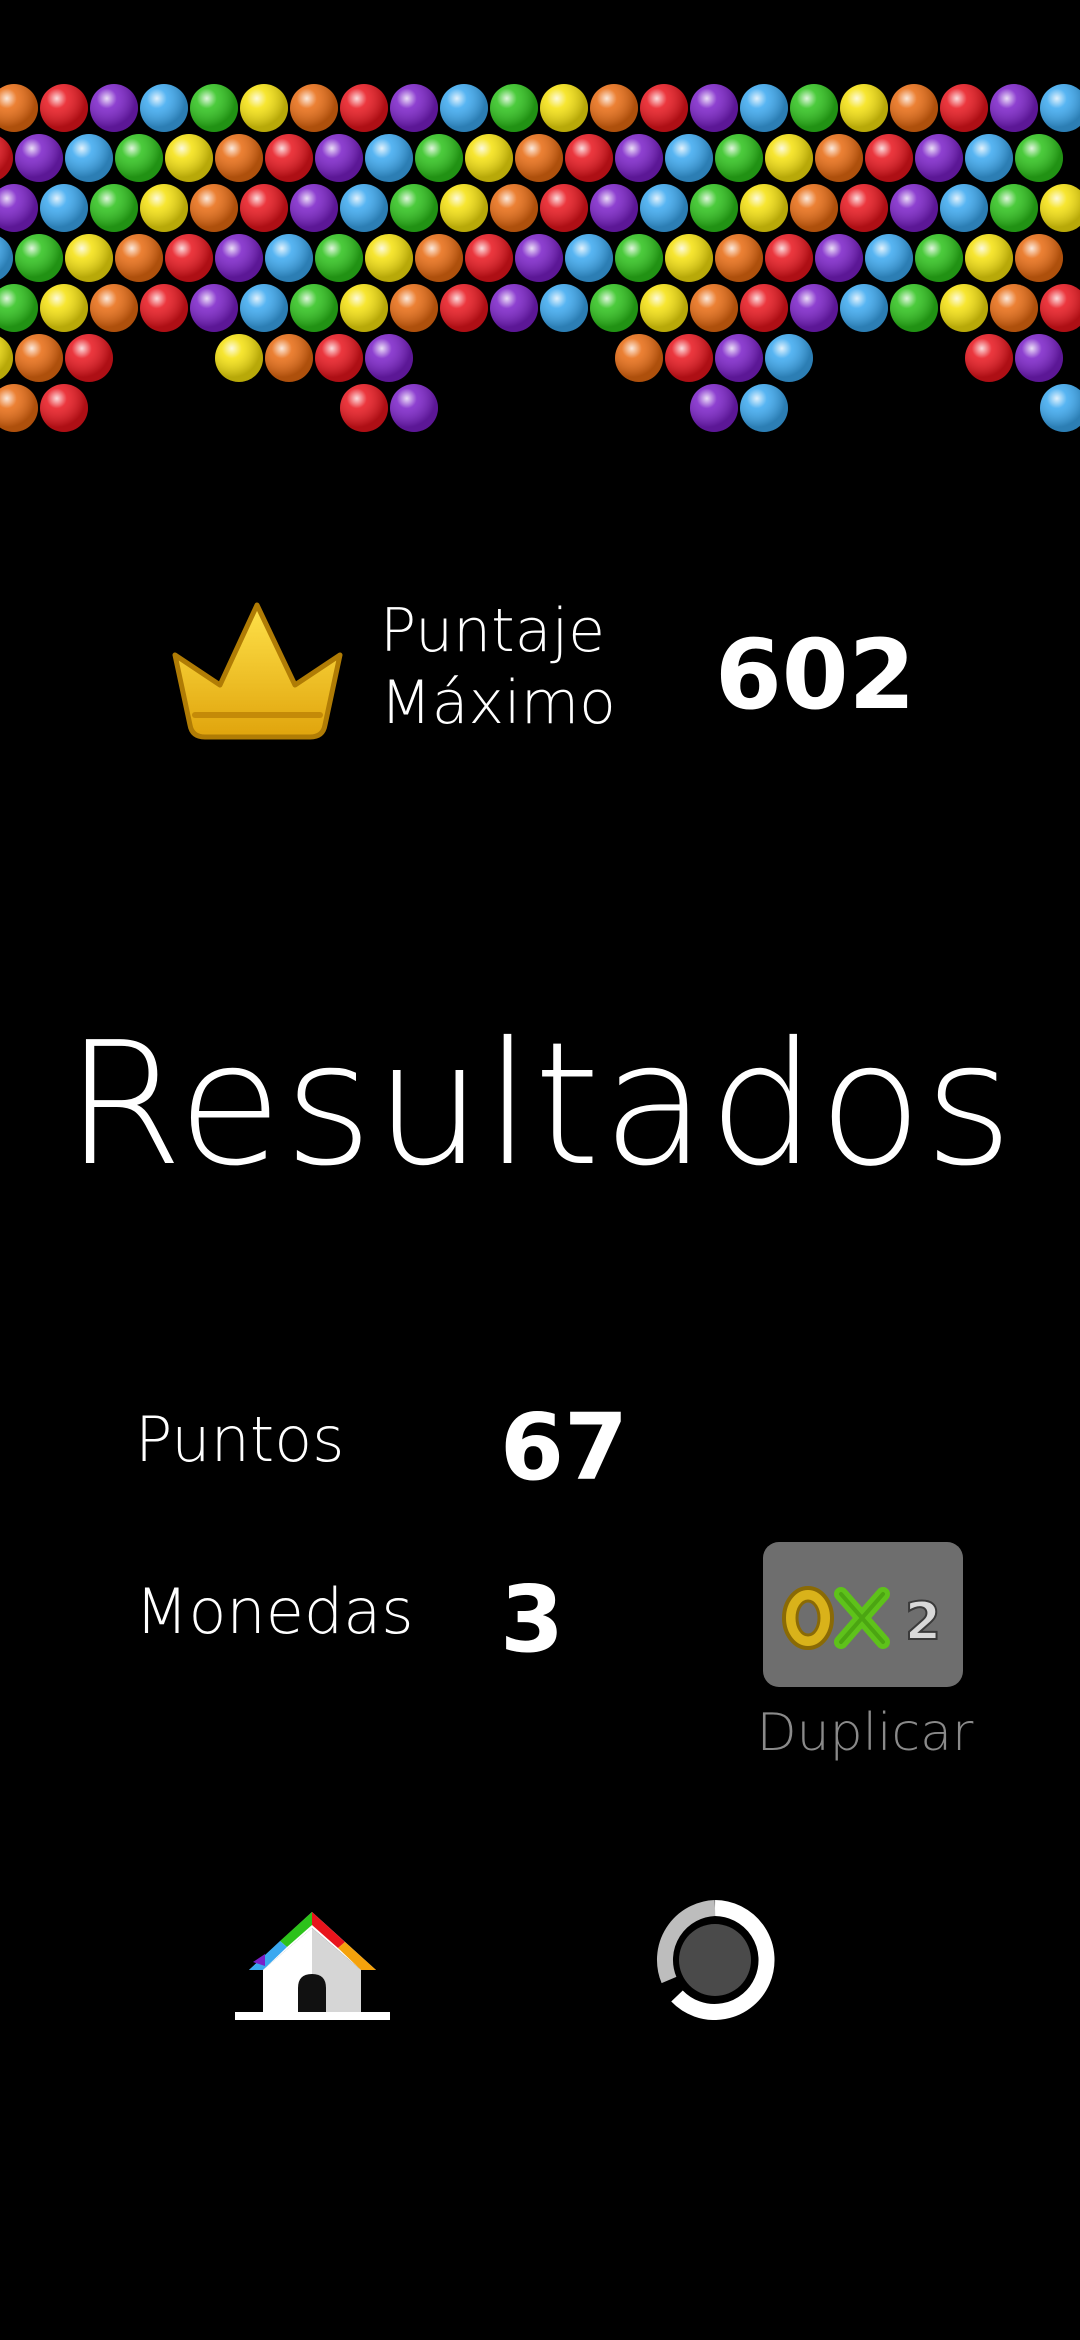 The image size is (1080, 2340). I want to click on double-label: Duplicar, so click(865, 1733).